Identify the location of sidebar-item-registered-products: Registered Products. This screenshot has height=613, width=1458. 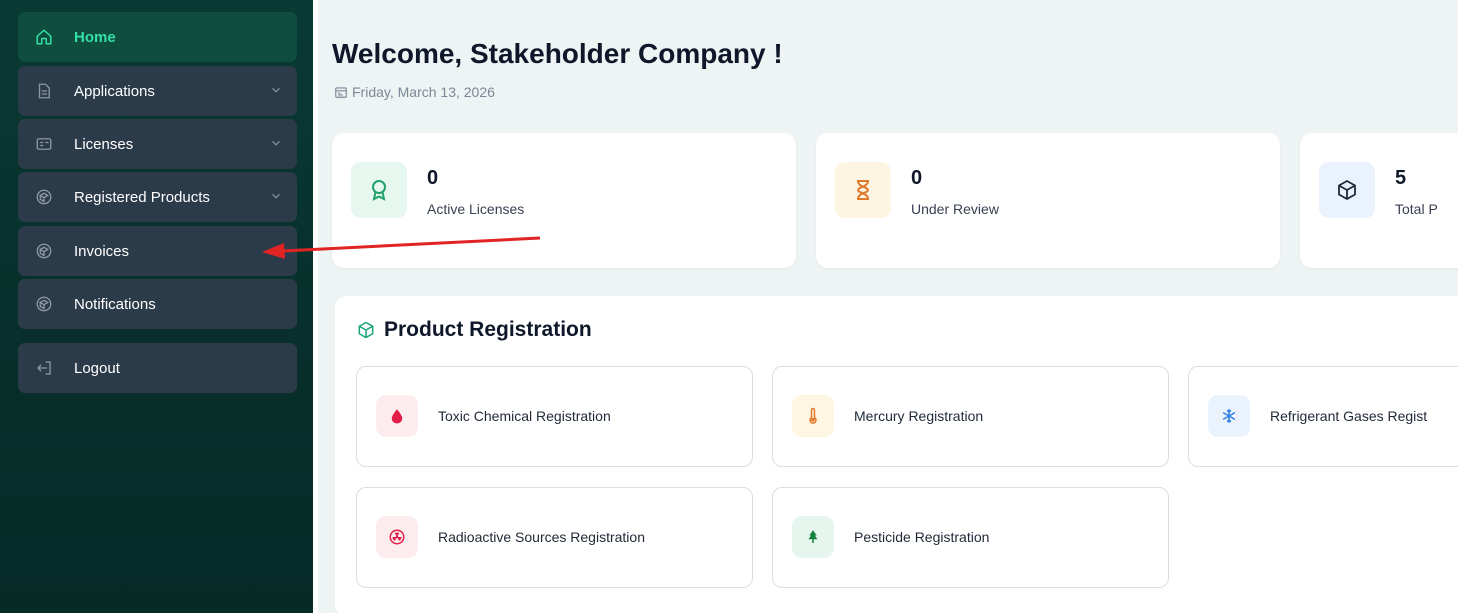
(157, 197).